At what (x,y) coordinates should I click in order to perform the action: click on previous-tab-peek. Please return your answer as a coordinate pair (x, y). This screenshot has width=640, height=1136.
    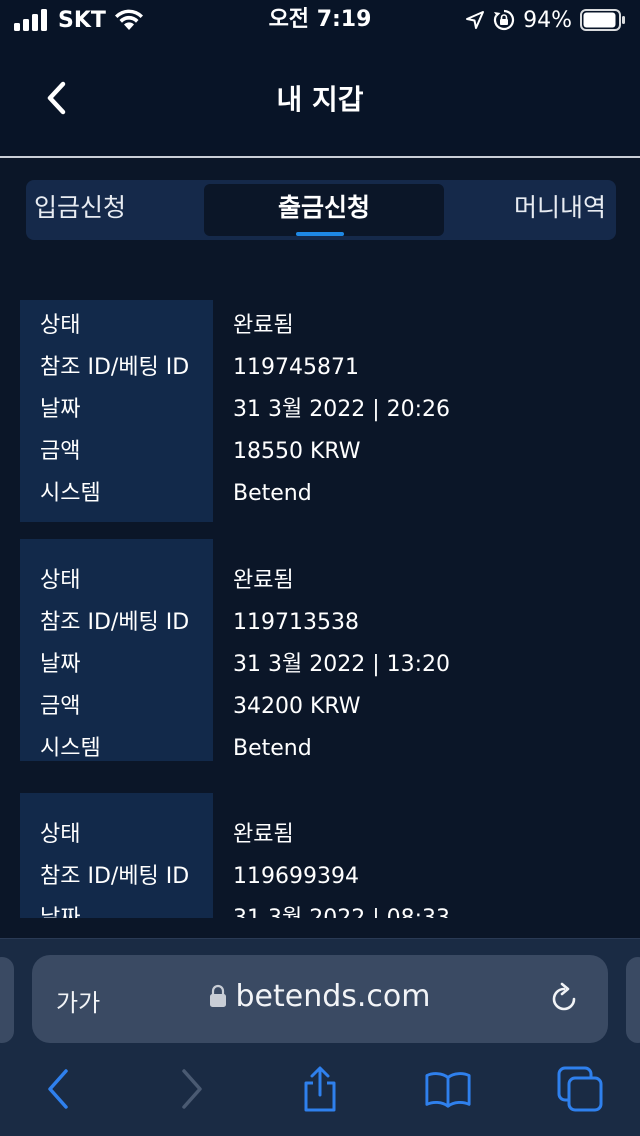
    Looking at the image, I should click on (7, 1000).